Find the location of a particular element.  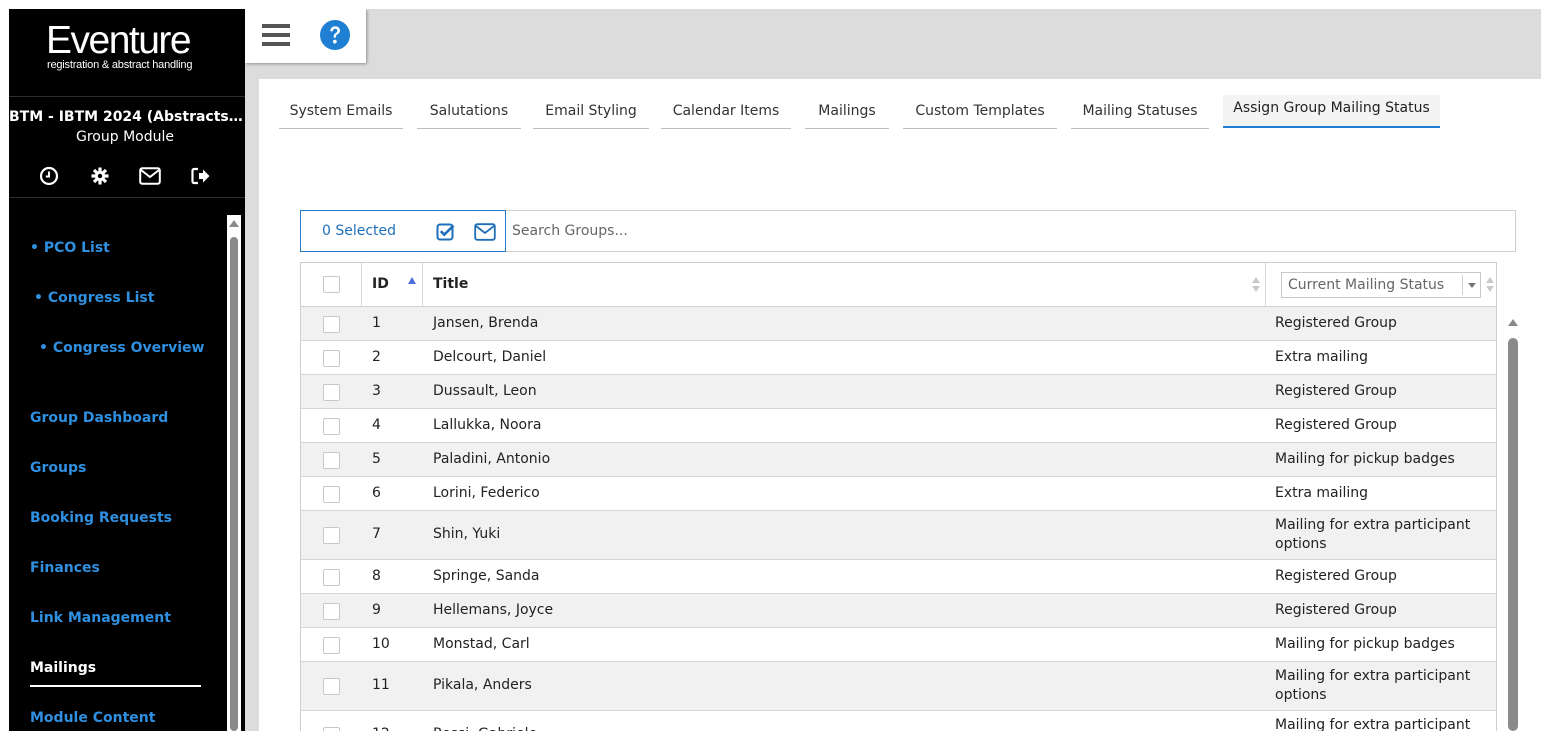

tab-mailing-statuses: Mailing Statuses is located at coordinates (1140, 114).